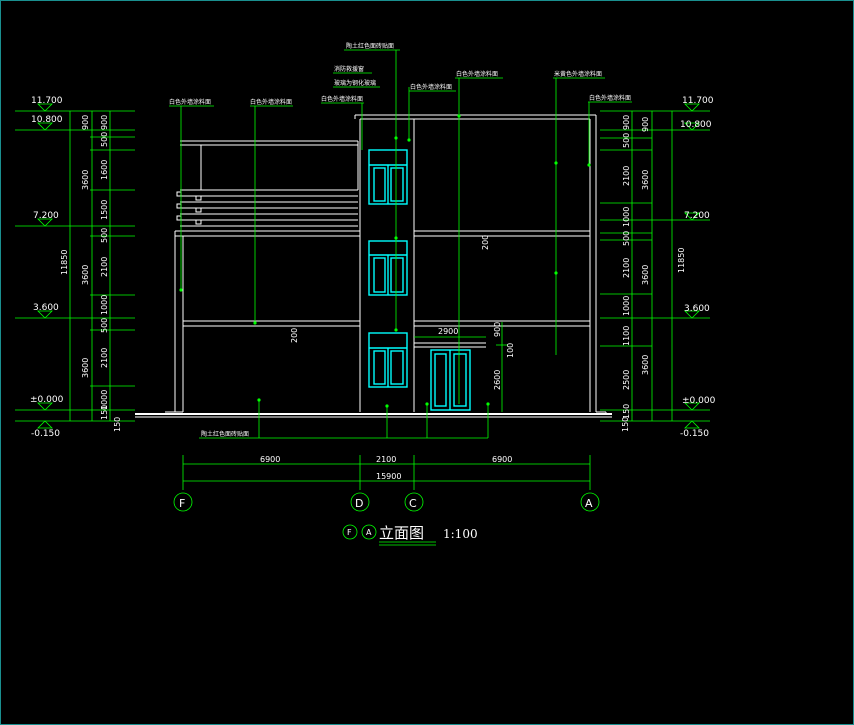 Image resolution: width=854 pixels, height=725 pixels. What do you see at coordinates (270, 459) in the screenshot?
I see `bottom-dim-1: 6900` at bounding box center [270, 459].